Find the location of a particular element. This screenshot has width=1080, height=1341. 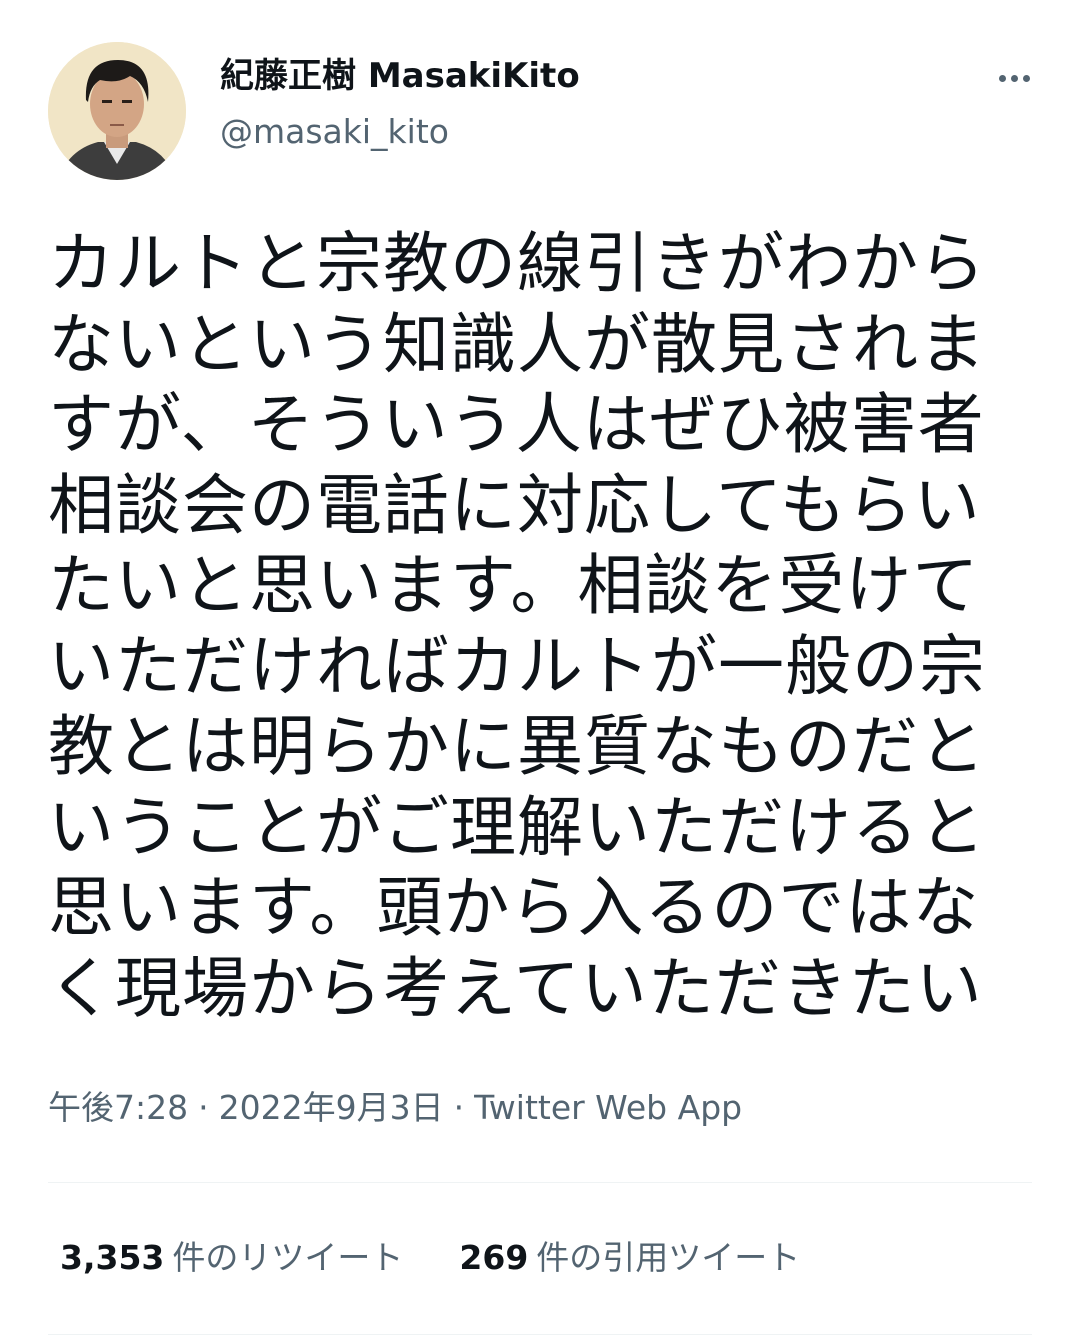

tweet-text-line: ないという知識人が散見されま is located at coordinates (517, 344).